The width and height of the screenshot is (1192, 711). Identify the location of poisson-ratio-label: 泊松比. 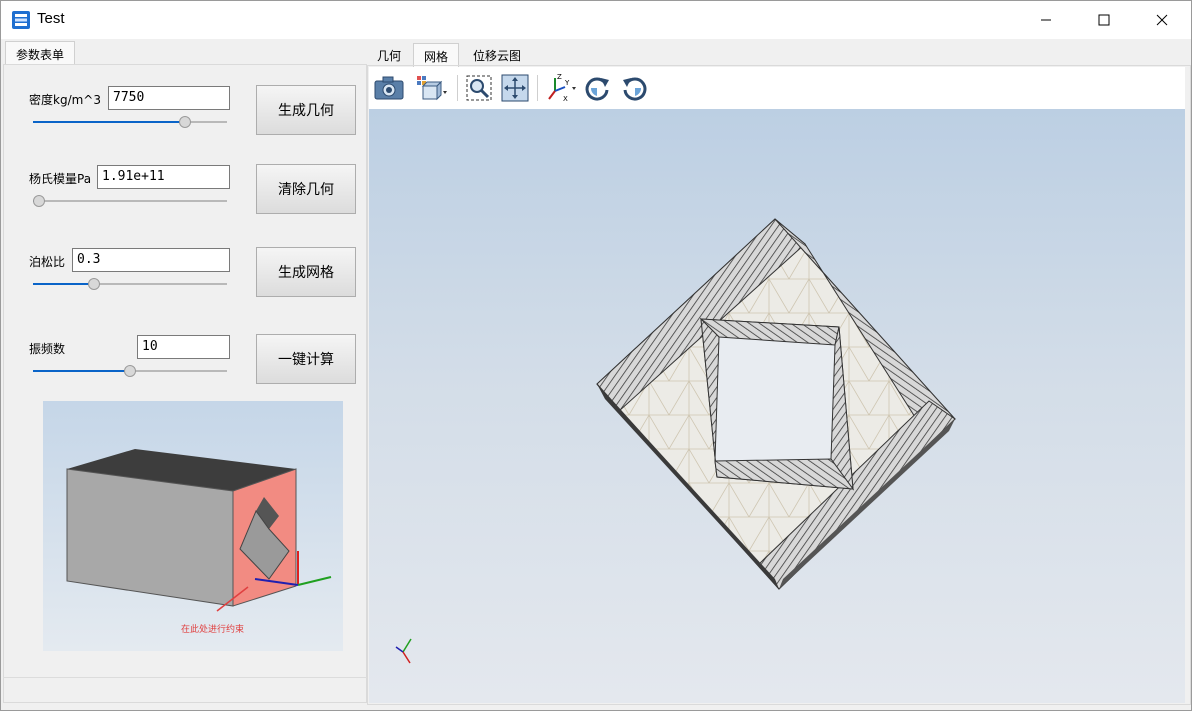
(47, 262).